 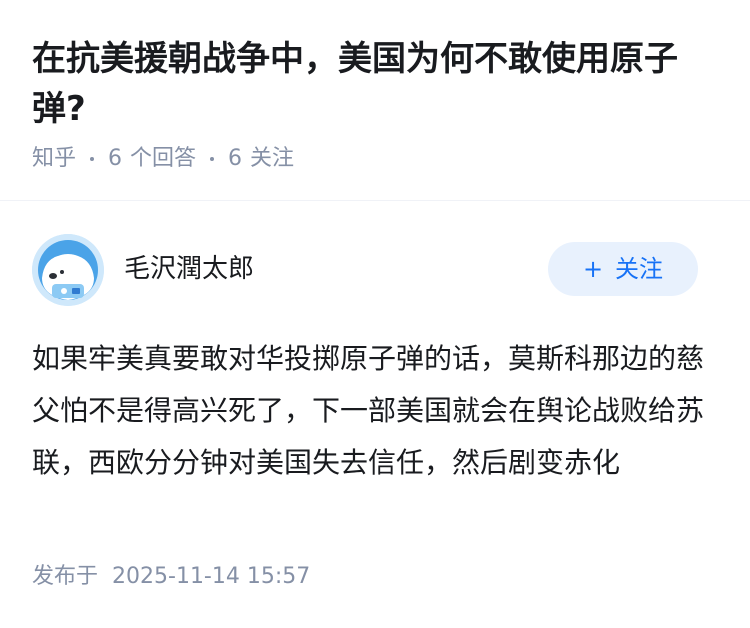 What do you see at coordinates (235, 158) in the screenshot?
I see `followers-count: 6` at bounding box center [235, 158].